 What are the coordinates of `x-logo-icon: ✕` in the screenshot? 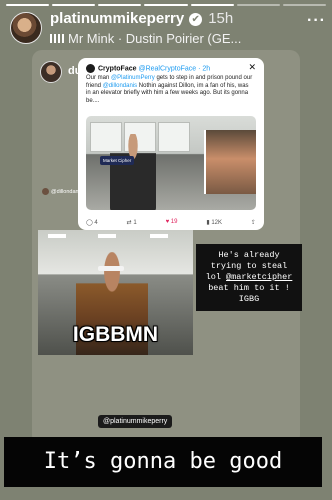 It's located at (252, 67).